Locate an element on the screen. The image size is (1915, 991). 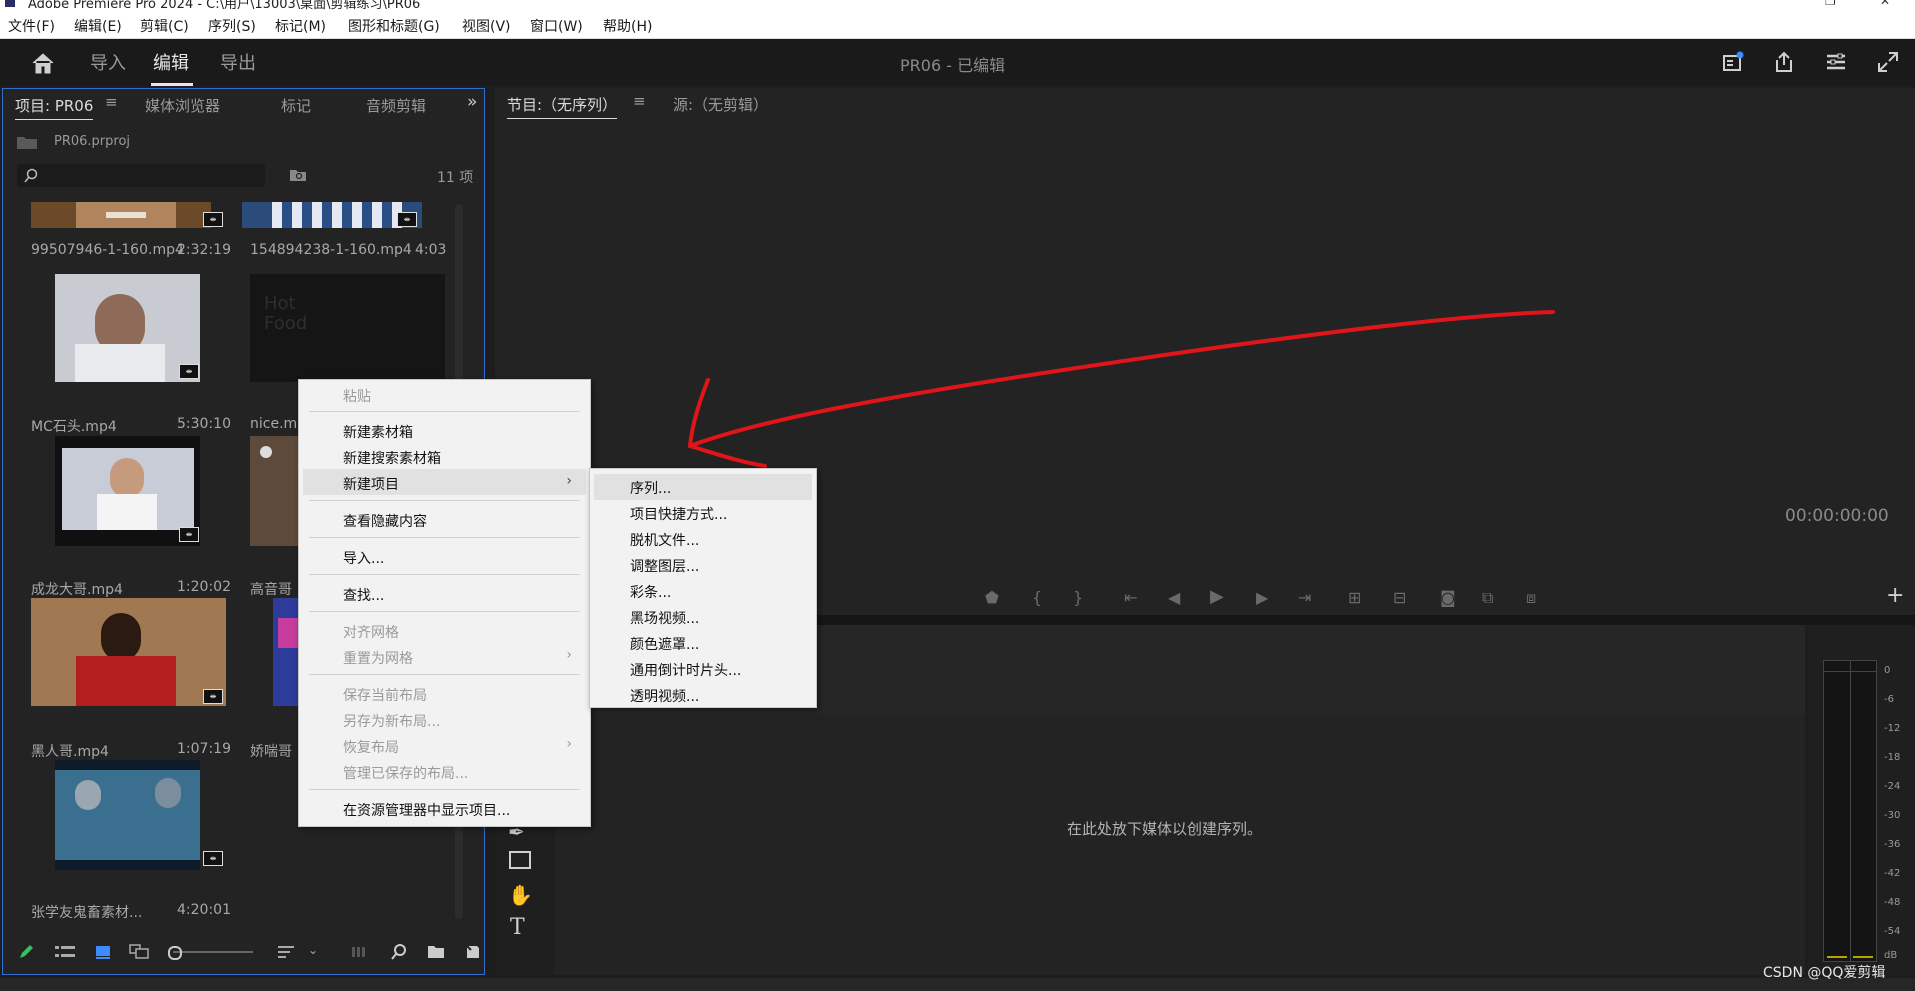
menu-item-new-item: 新建项目 is located at coordinates (371, 484).